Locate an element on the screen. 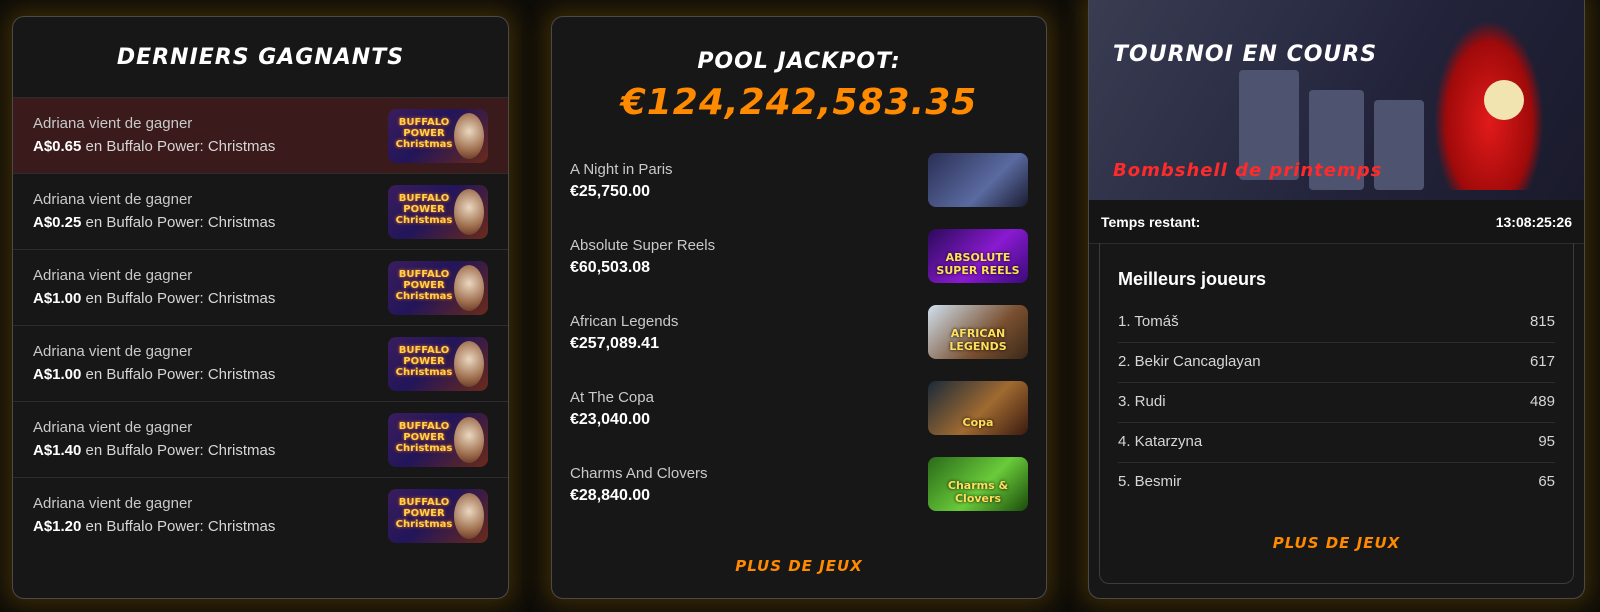 This screenshot has height=612, width=1600. game-name: Absolute Super Reels is located at coordinates (643, 245).